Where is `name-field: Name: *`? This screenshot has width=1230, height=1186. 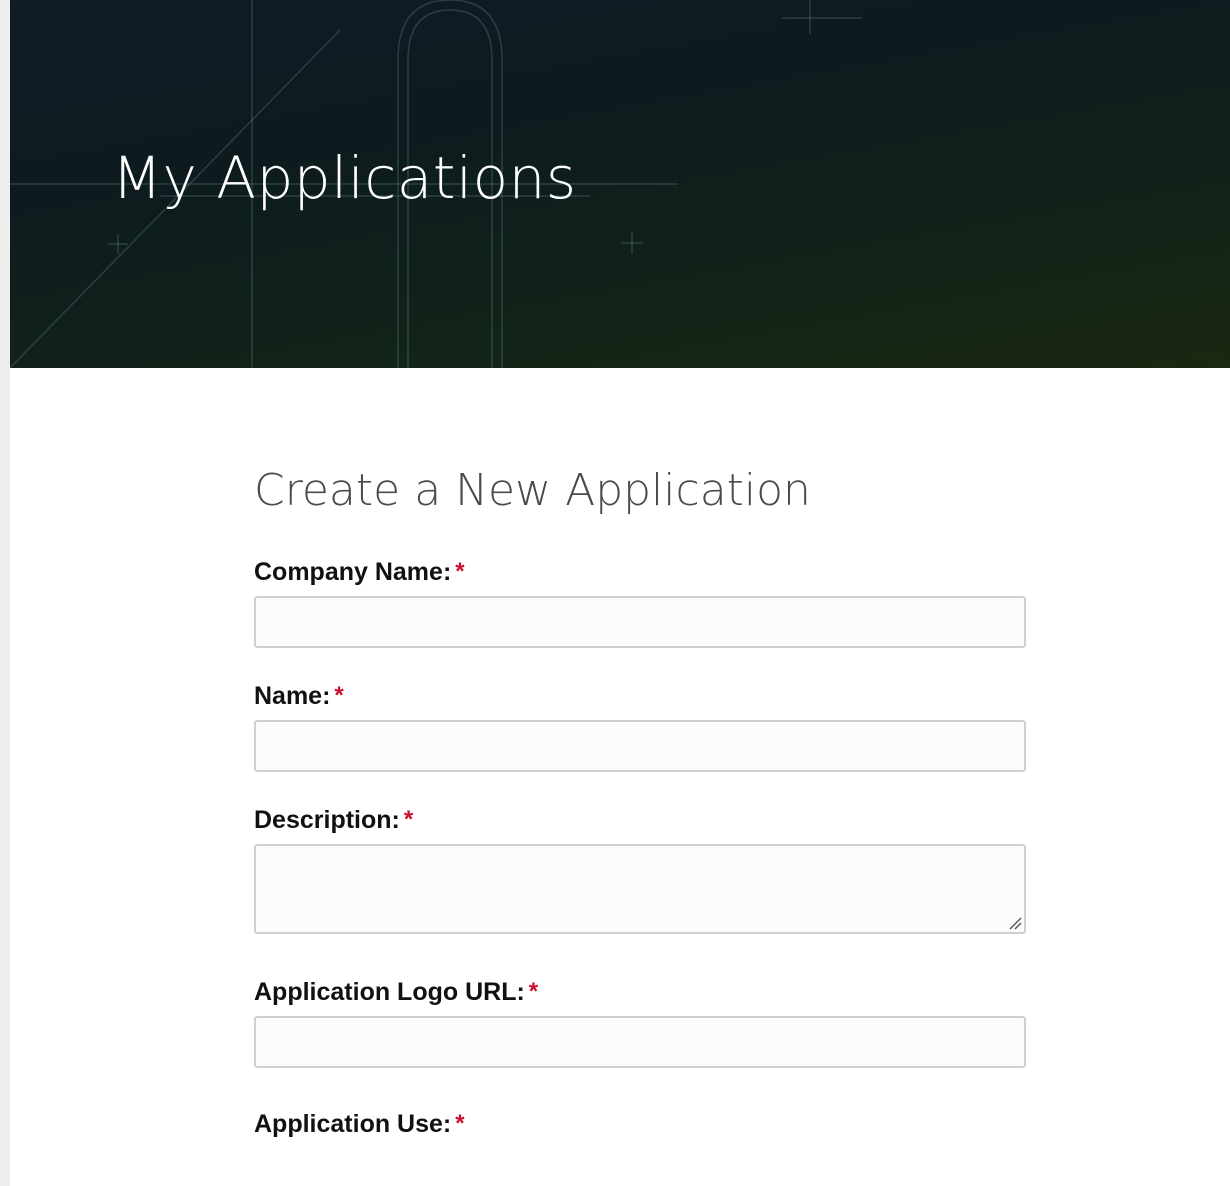 name-field: Name: * is located at coordinates (640, 728).